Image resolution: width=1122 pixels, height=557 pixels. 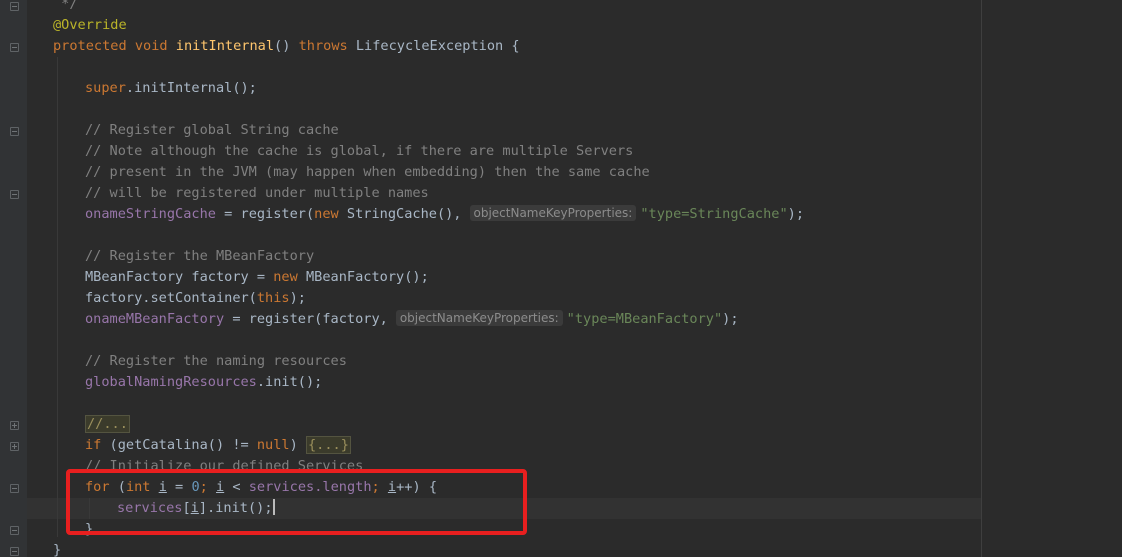 What do you see at coordinates (433, 46) in the screenshot?
I see `code-text: LifecycleException {` at bounding box center [433, 46].